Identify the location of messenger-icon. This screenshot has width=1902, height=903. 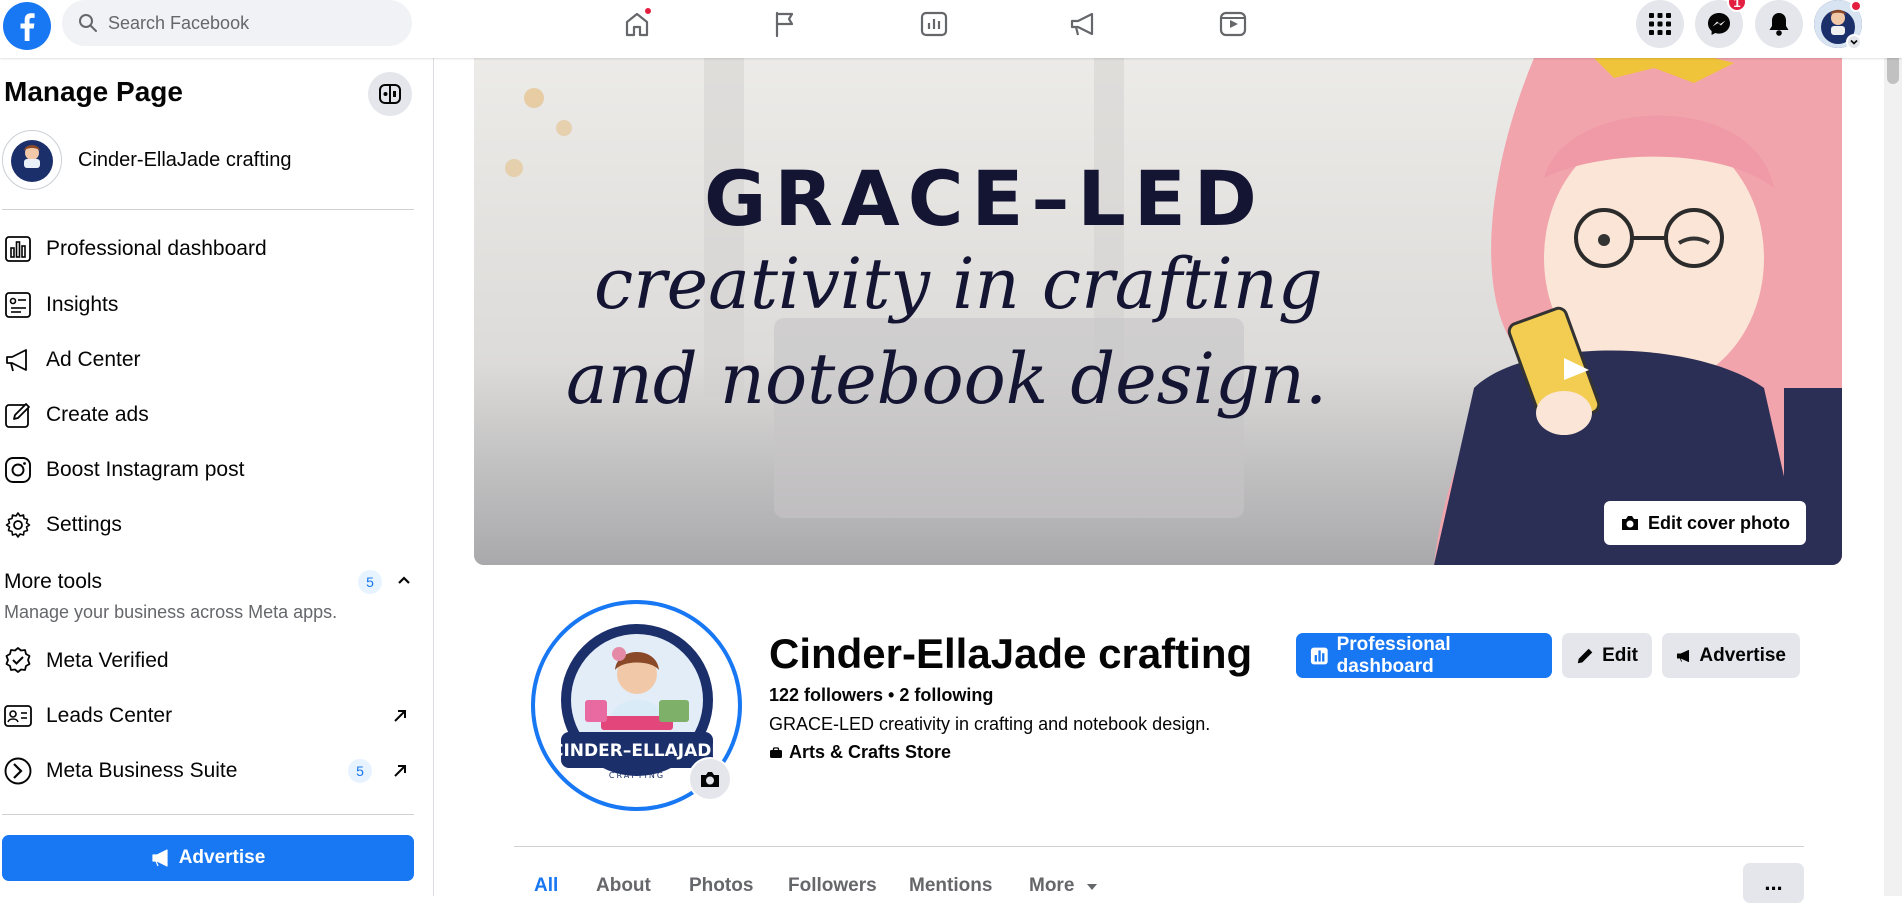
(1719, 24).